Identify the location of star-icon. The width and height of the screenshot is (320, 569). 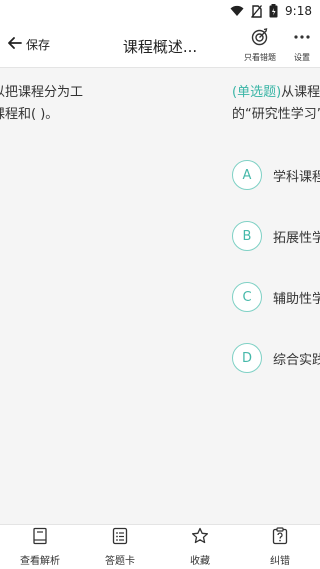
(200, 538).